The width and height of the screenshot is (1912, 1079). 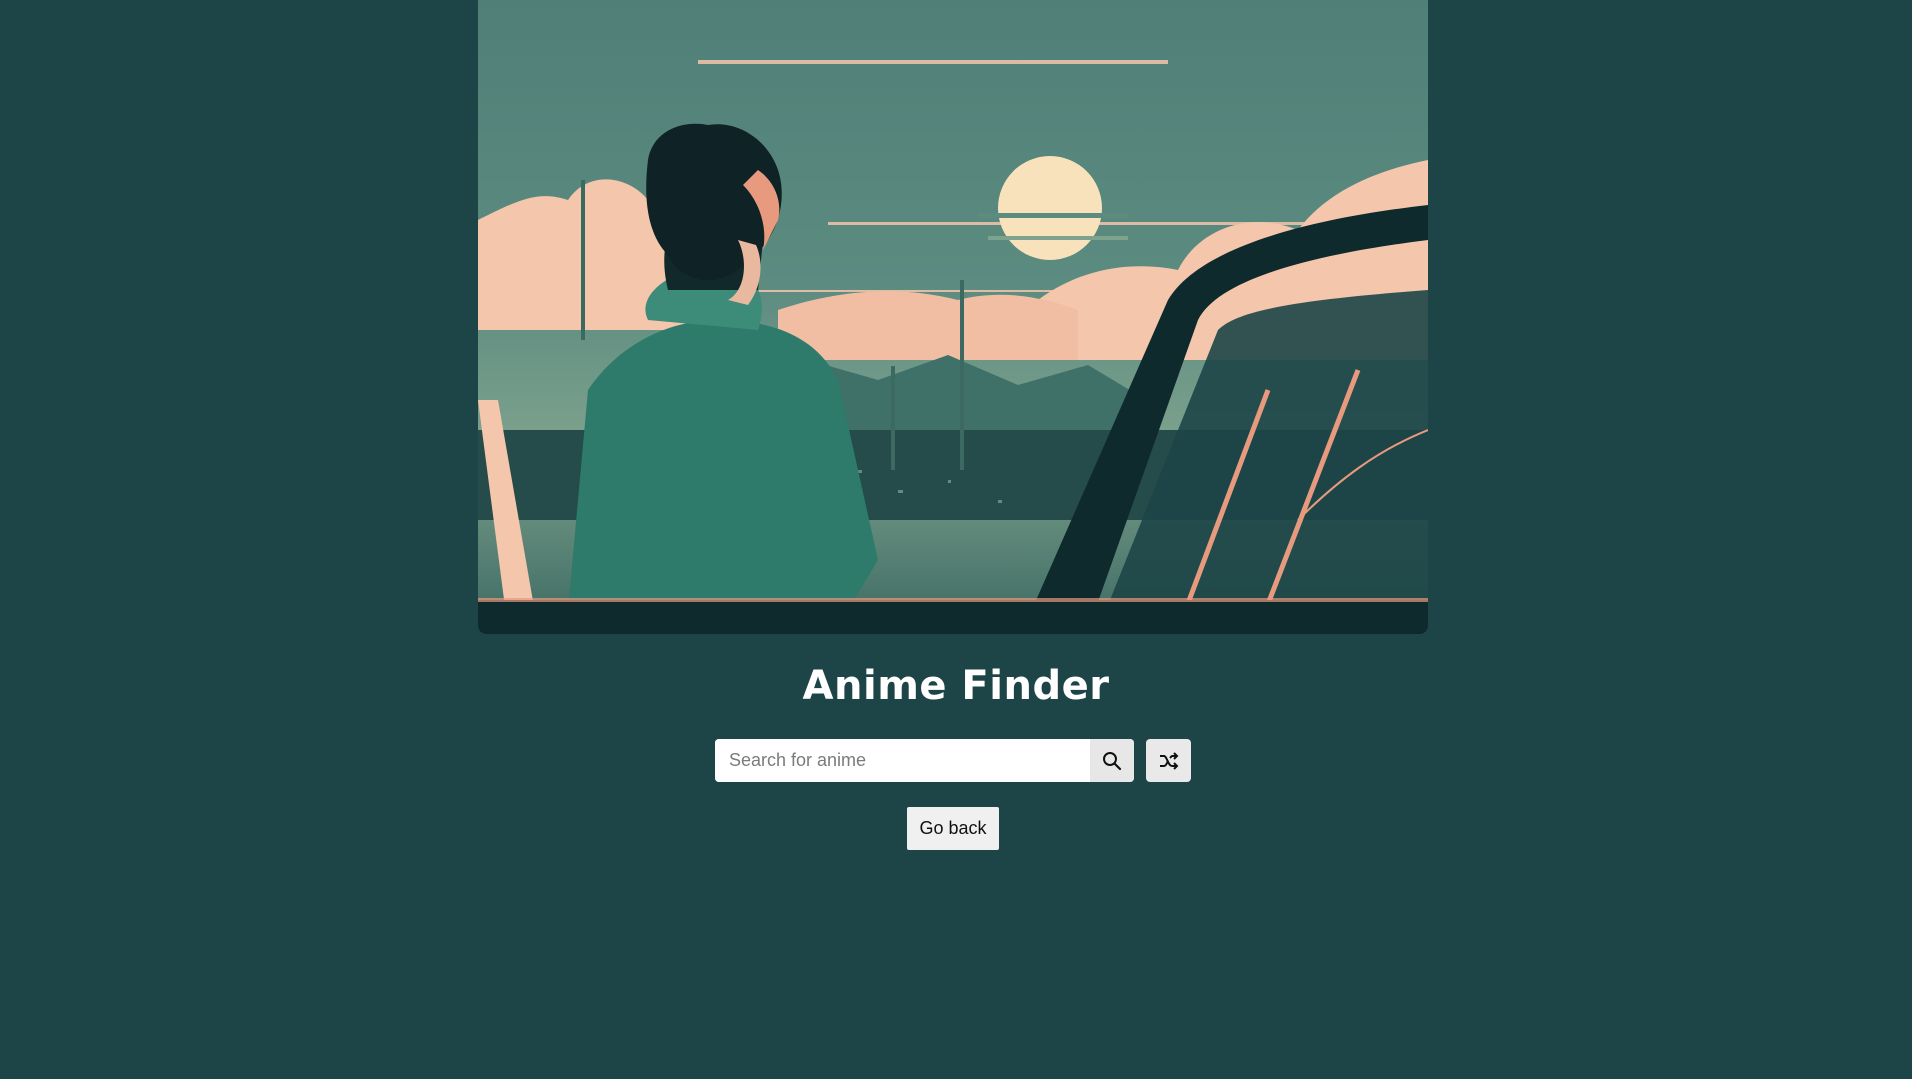 What do you see at coordinates (953, 828) in the screenshot?
I see `go-back-button: Go back` at bounding box center [953, 828].